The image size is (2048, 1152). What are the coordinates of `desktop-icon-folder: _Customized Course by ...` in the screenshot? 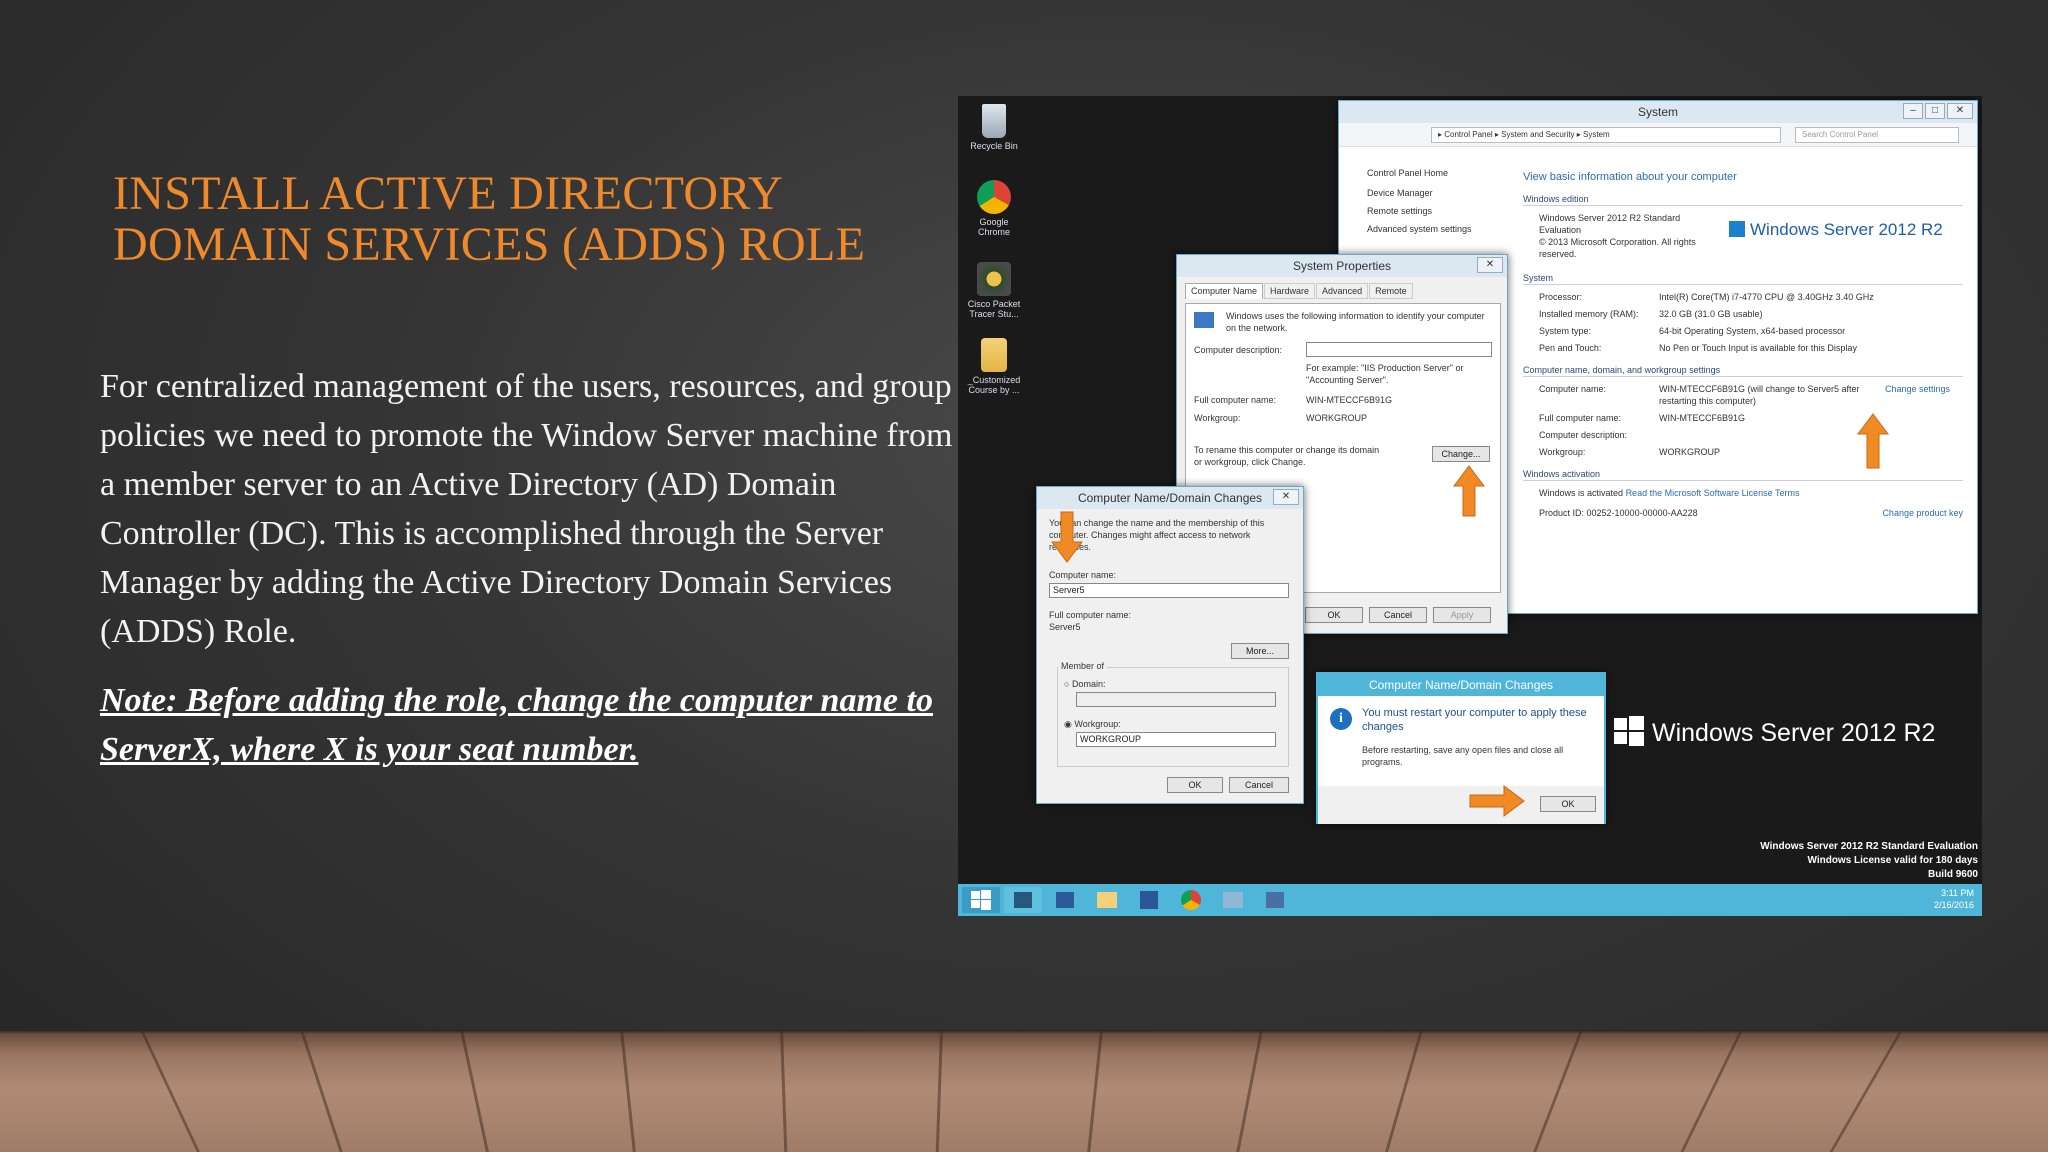 It's located at (994, 366).